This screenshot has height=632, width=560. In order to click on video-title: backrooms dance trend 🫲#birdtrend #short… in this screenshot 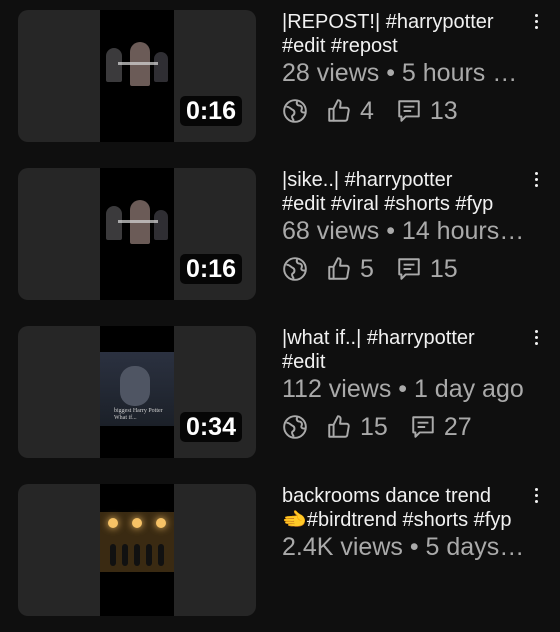, I will do `click(405, 508)`.